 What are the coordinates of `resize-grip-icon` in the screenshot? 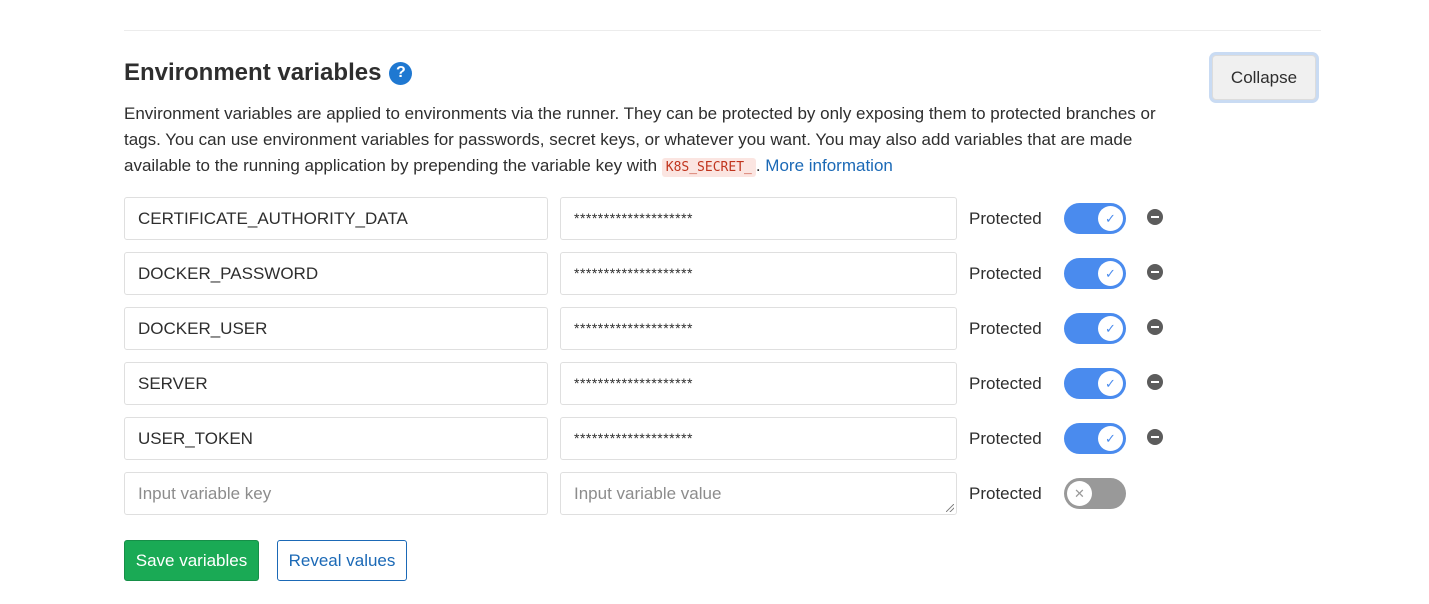 It's located at (950, 508).